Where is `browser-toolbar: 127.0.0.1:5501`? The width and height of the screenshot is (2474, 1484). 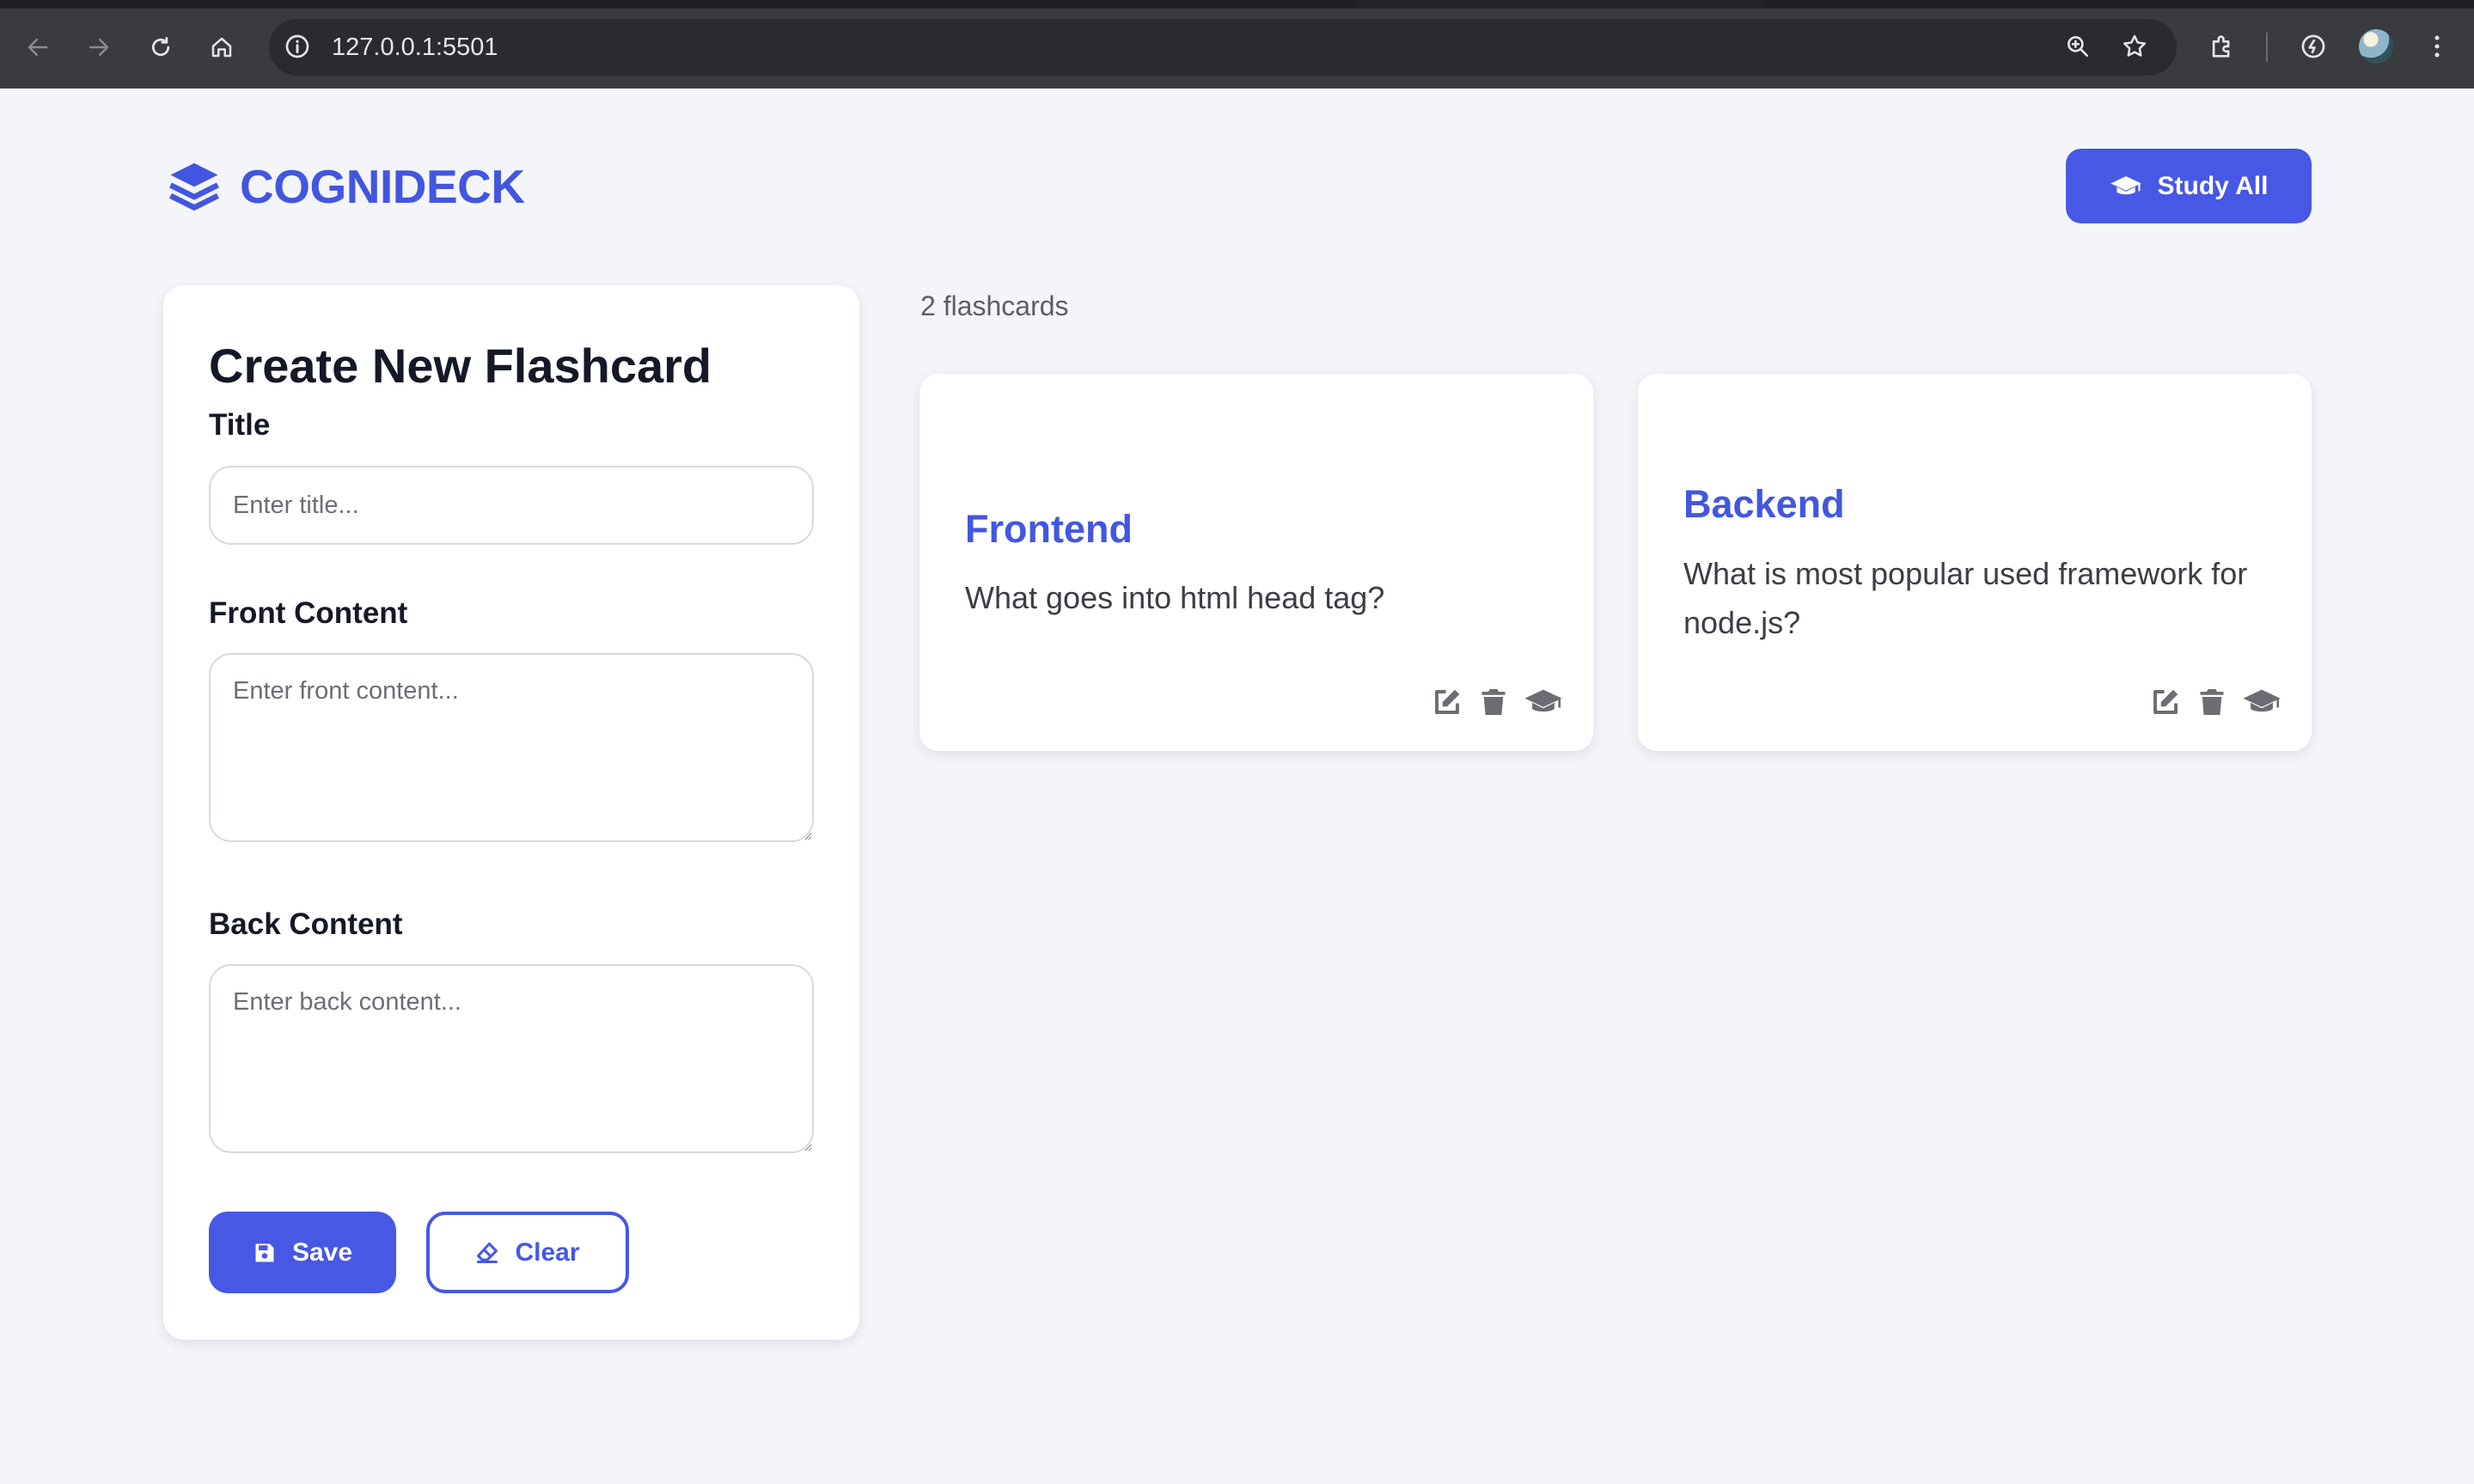
browser-toolbar: 127.0.0.1:5501 is located at coordinates (1237, 45).